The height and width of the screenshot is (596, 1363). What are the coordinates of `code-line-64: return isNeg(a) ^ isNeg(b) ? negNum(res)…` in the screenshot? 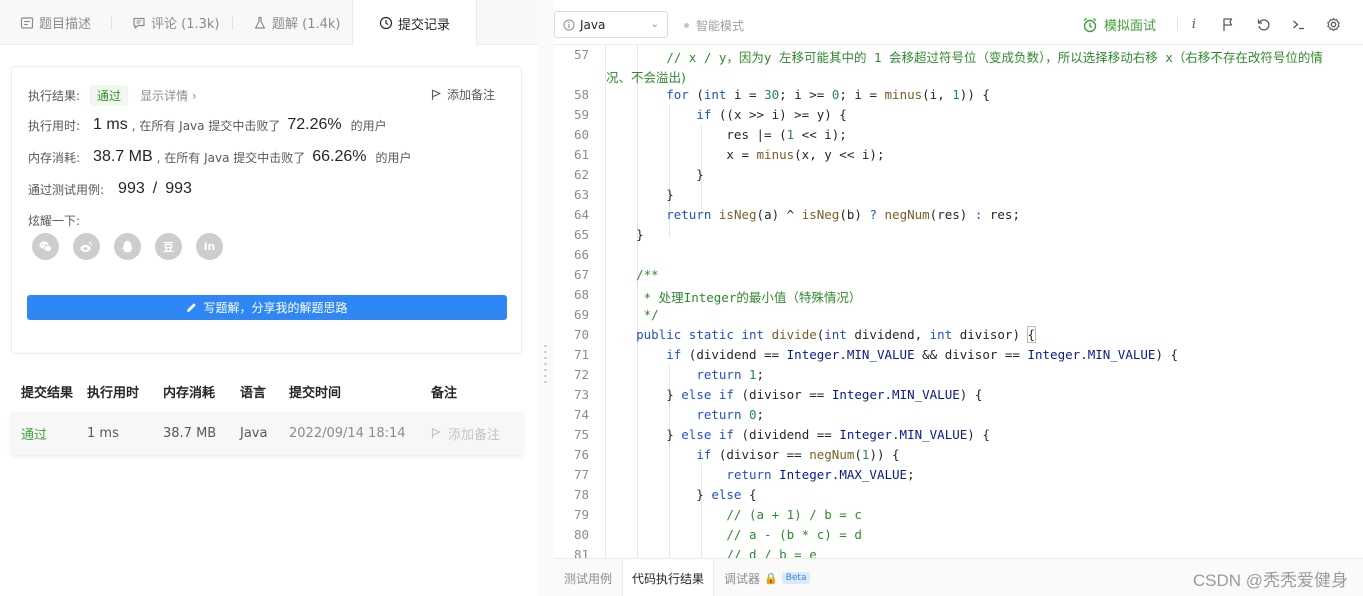 It's located at (843, 214).